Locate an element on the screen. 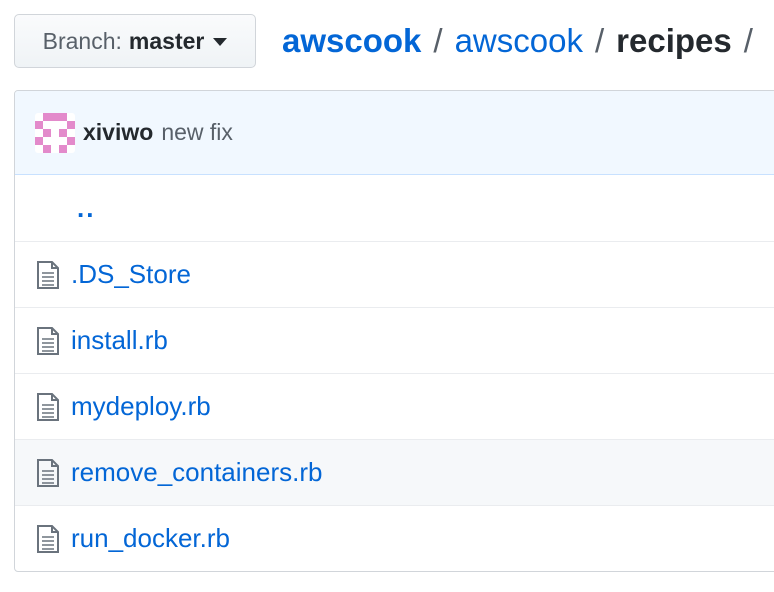  latest-commit-bar: xiviwo new fix is located at coordinates (394, 133).